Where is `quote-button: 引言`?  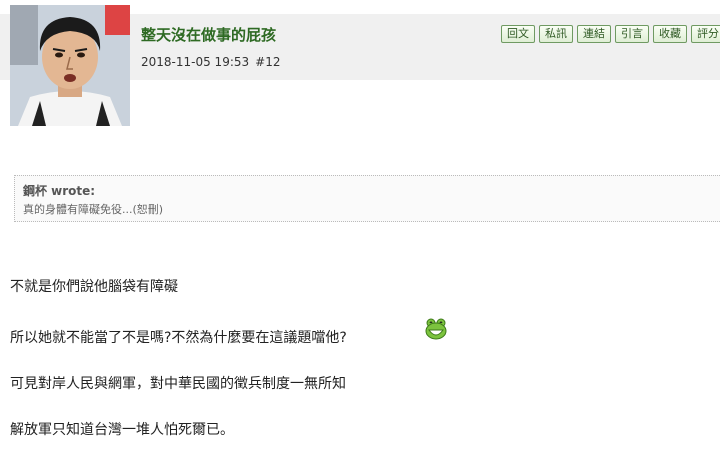 quote-button: 引言 is located at coordinates (632, 34).